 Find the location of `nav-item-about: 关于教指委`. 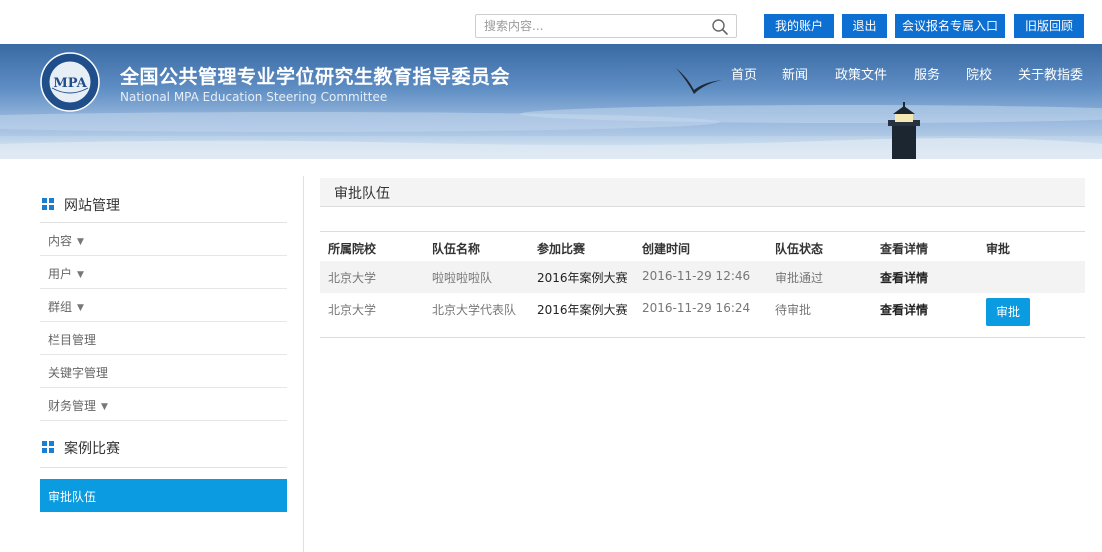

nav-item-about: 关于教指委 is located at coordinates (1050, 73).